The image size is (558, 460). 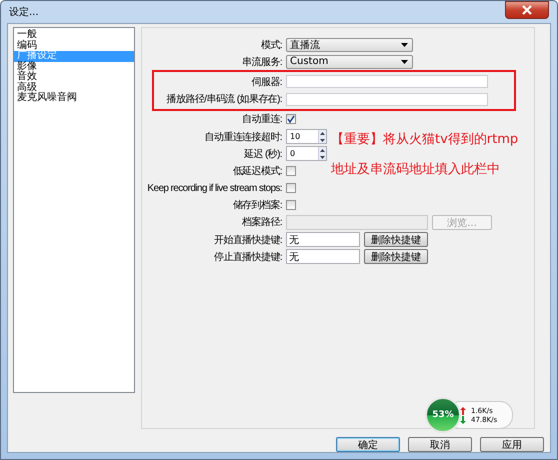 I want to click on field-label: 开始直播快捷键:, so click(x=247, y=240).